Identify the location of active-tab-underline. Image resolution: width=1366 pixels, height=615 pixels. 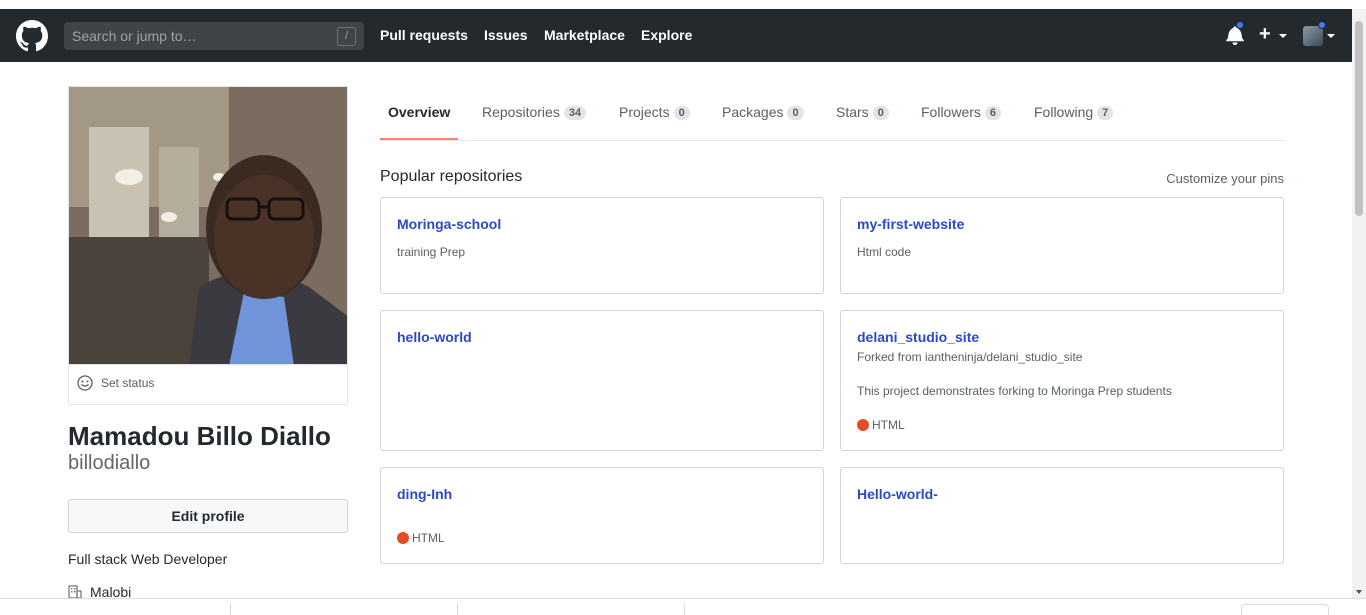
(419, 139).